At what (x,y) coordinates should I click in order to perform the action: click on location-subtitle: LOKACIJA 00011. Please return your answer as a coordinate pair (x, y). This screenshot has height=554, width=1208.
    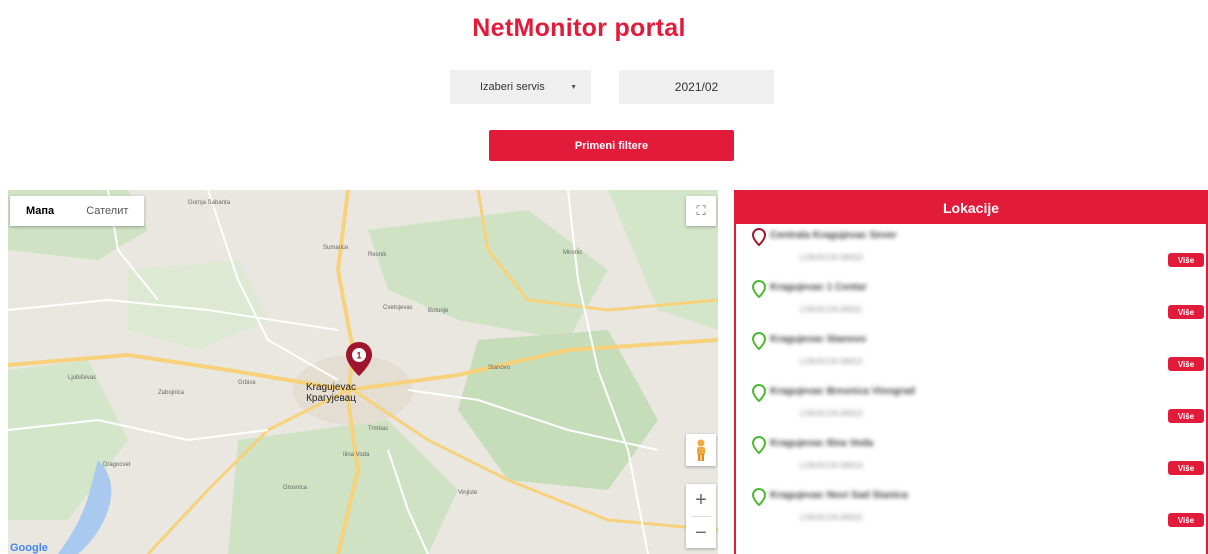
    Looking at the image, I should click on (831, 309).